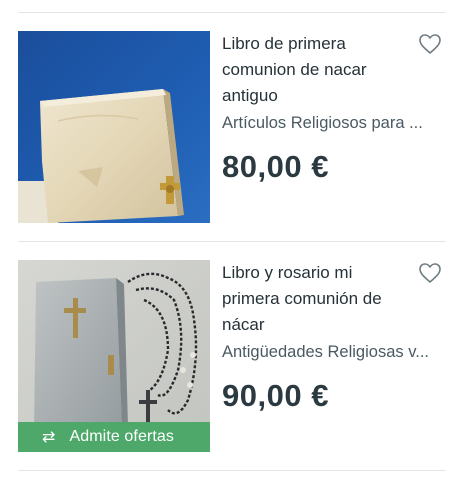  What do you see at coordinates (275, 166) in the screenshot?
I see `listing-price: 80,00 €` at bounding box center [275, 166].